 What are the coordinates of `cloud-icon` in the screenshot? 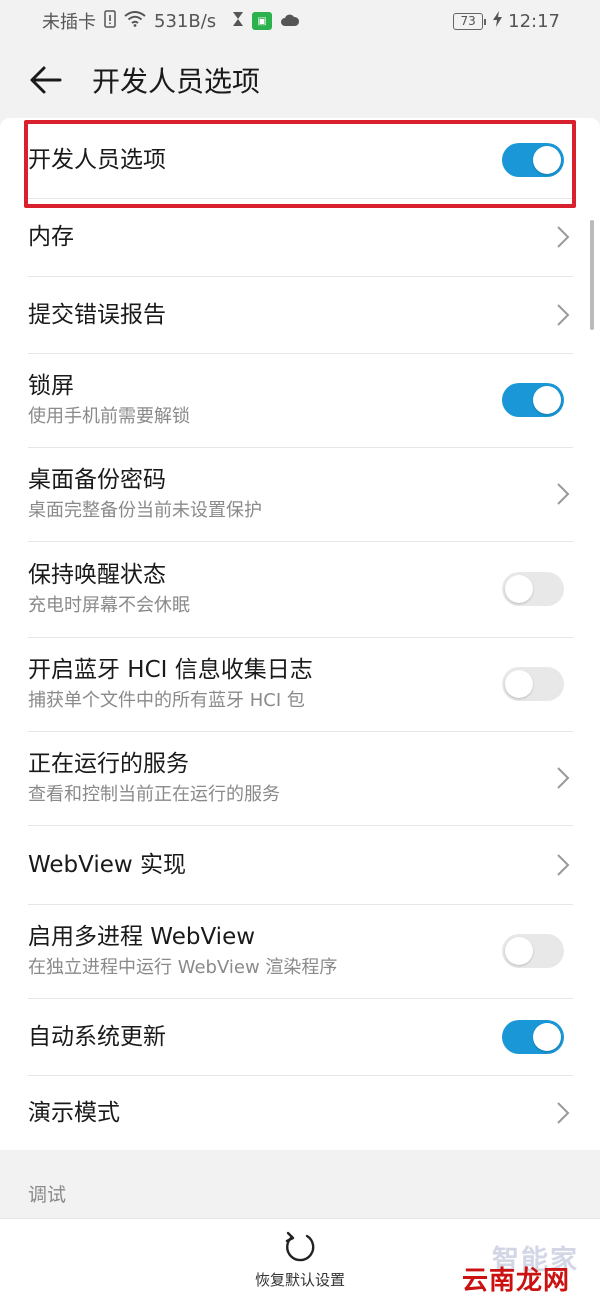 It's located at (290, 21).